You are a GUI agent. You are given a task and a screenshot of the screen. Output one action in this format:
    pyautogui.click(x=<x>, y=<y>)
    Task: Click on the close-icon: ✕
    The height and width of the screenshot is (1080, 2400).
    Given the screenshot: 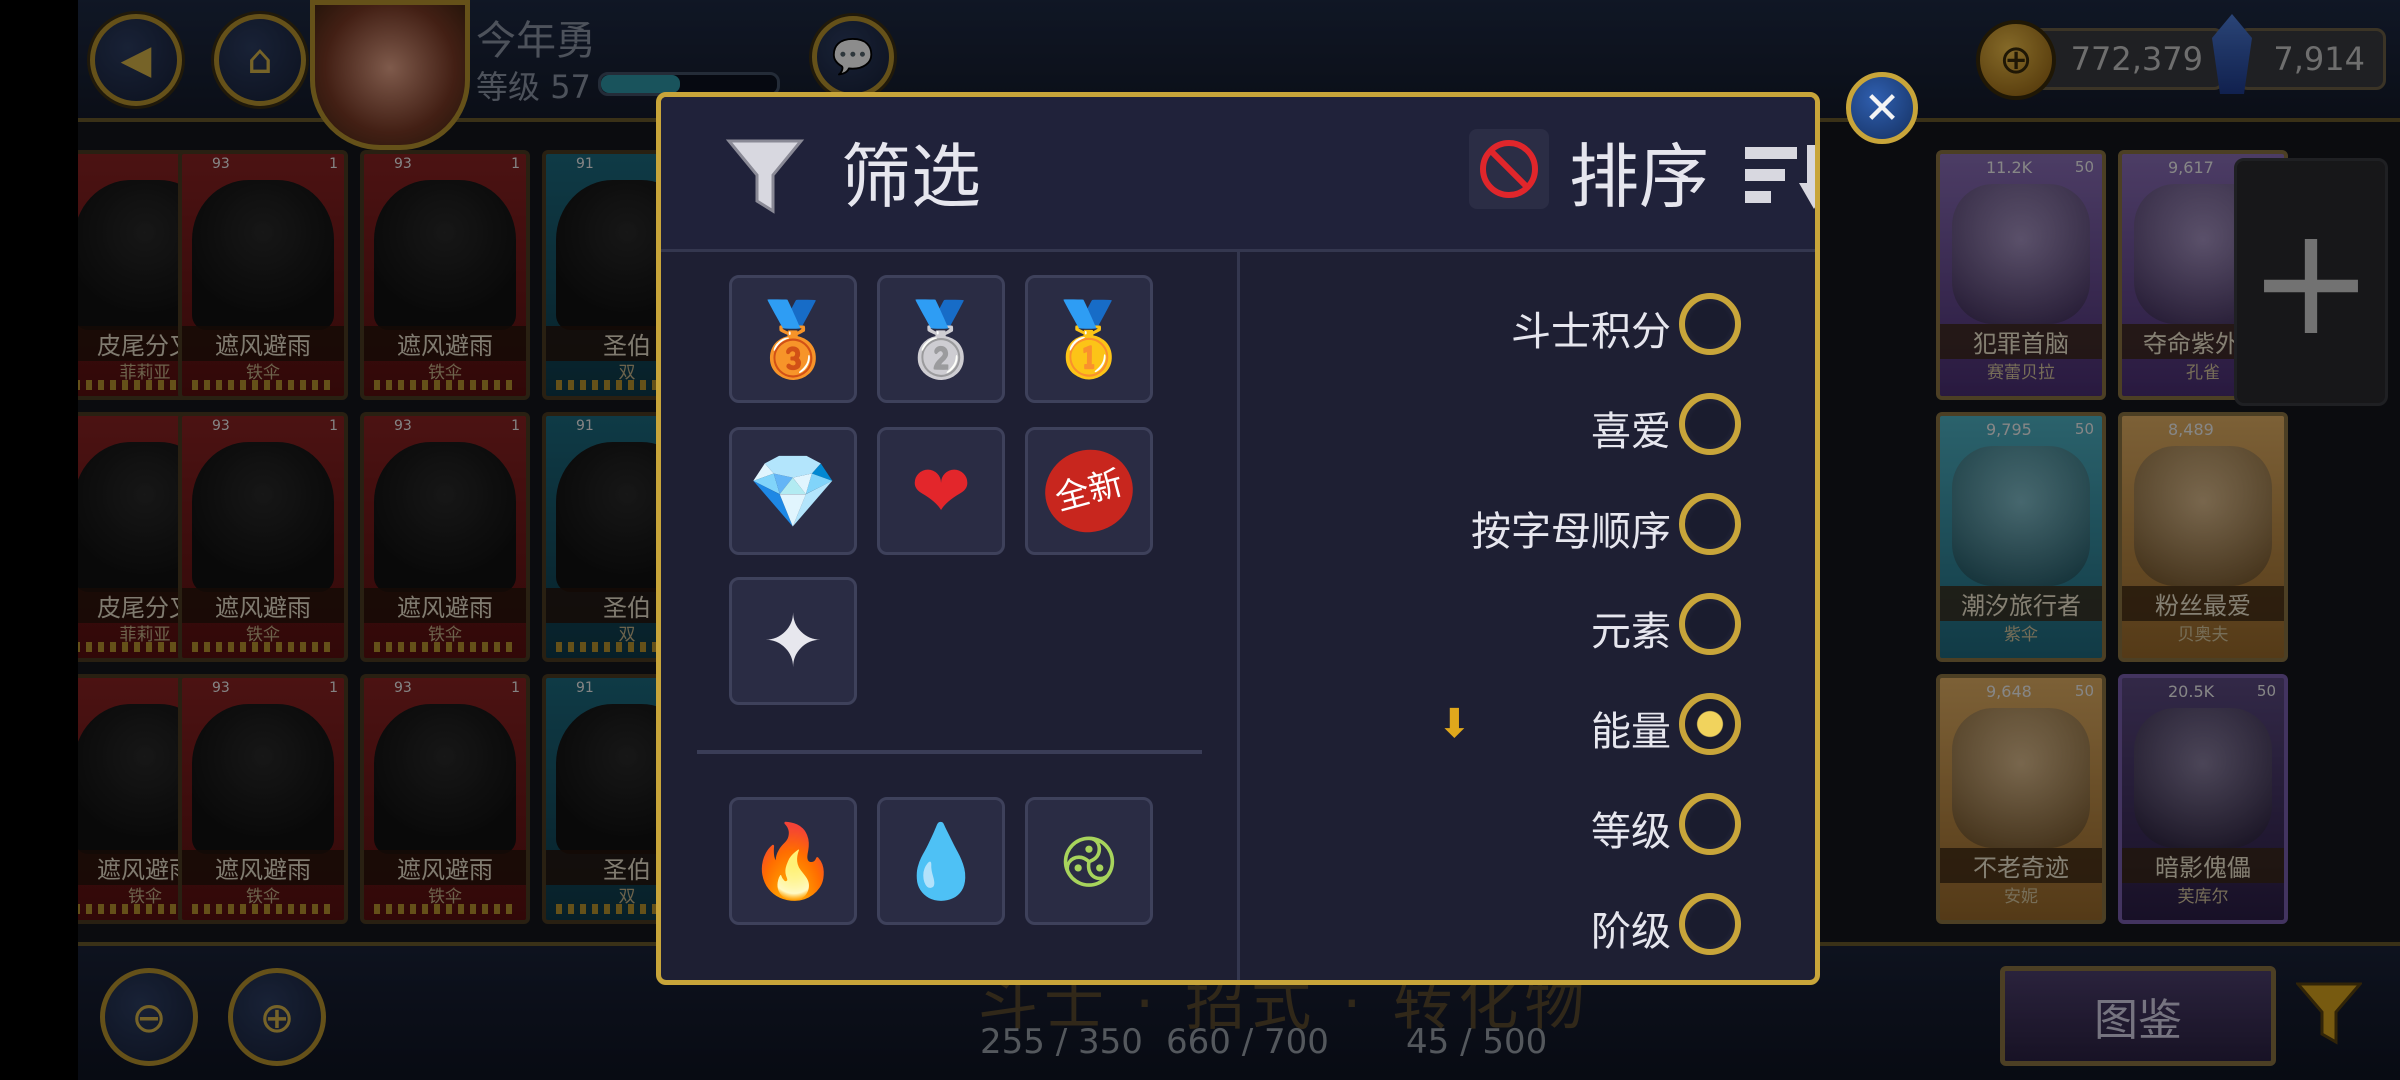 What is the action you would take?
    pyautogui.click(x=1882, y=108)
    